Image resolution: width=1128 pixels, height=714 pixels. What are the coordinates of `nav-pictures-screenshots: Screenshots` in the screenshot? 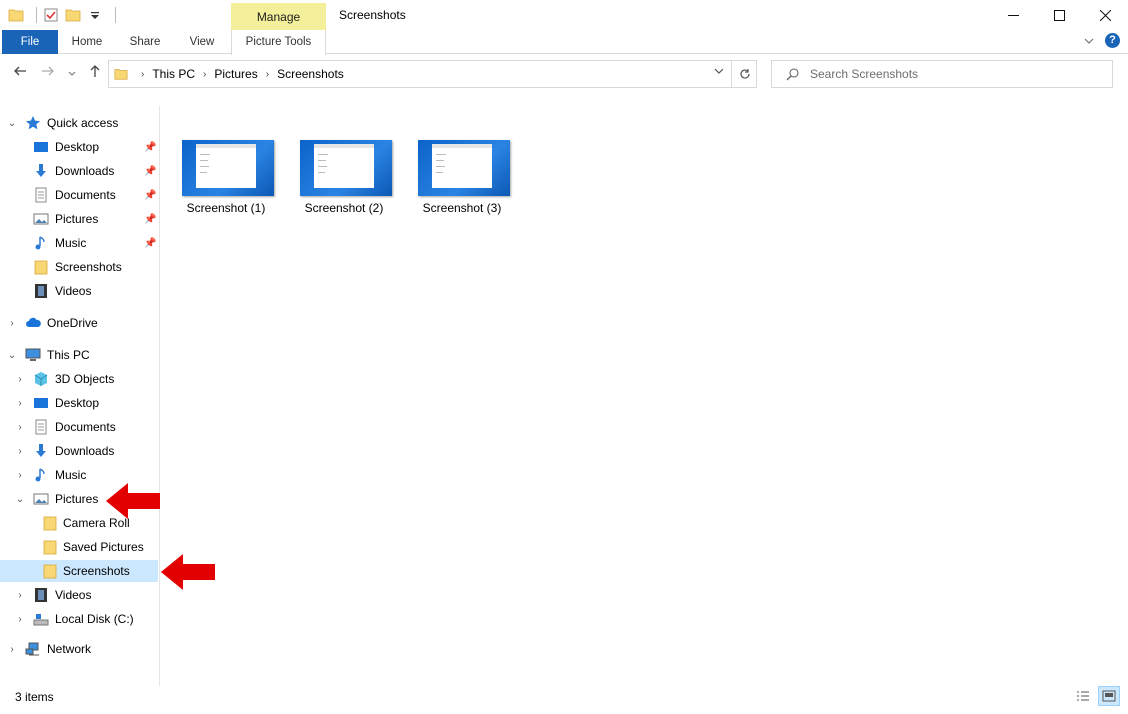 It's located at (79, 571).